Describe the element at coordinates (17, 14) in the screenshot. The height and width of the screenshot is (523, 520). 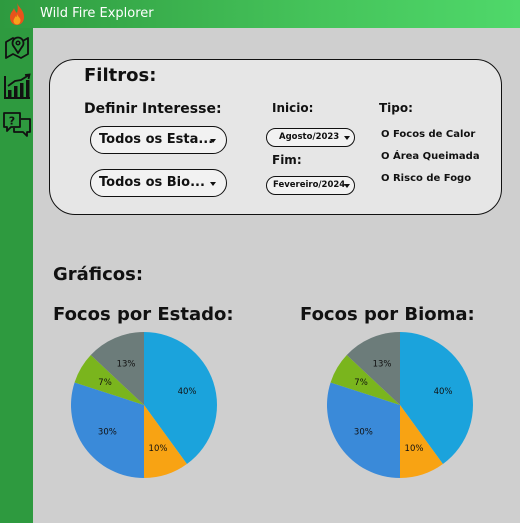
I see `flame-icon` at that location.